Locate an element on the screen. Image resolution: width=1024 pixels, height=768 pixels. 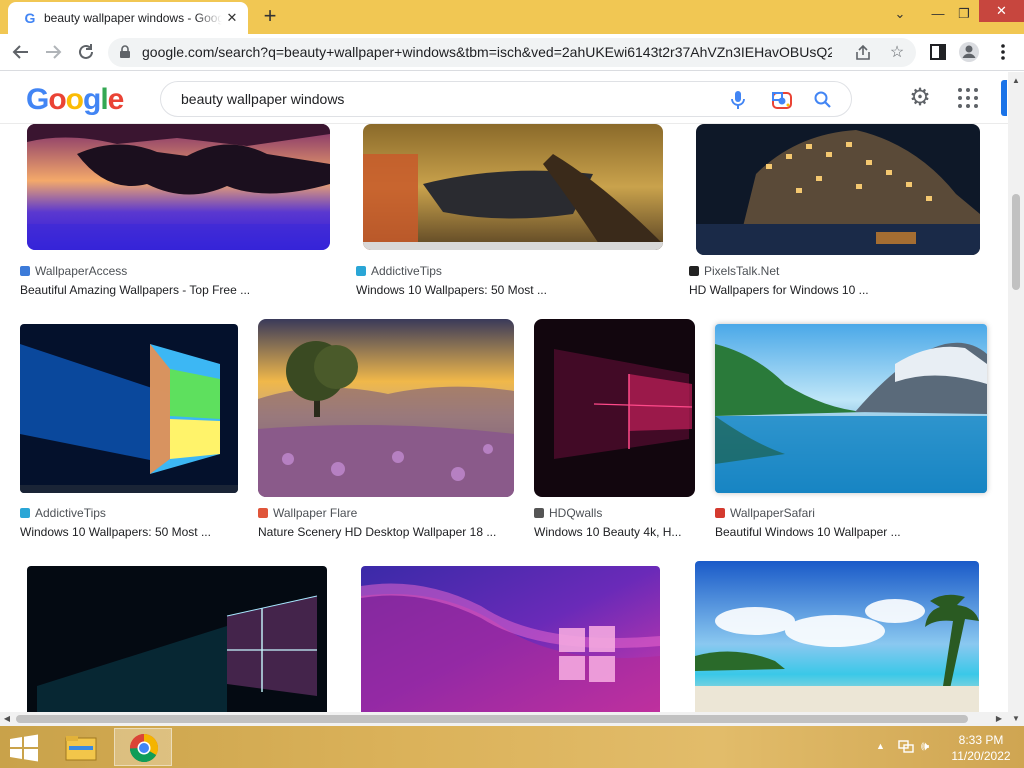
search-icon is located at coordinates (823, 100).